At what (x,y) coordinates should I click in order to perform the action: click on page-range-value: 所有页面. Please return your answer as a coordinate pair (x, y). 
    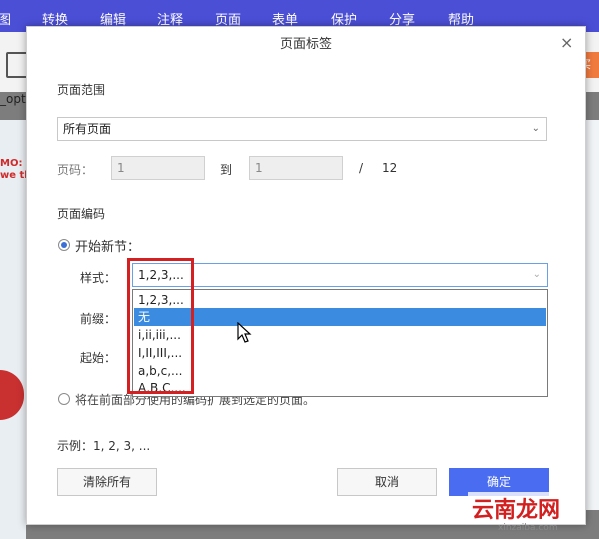
    Looking at the image, I should click on (87, 129).